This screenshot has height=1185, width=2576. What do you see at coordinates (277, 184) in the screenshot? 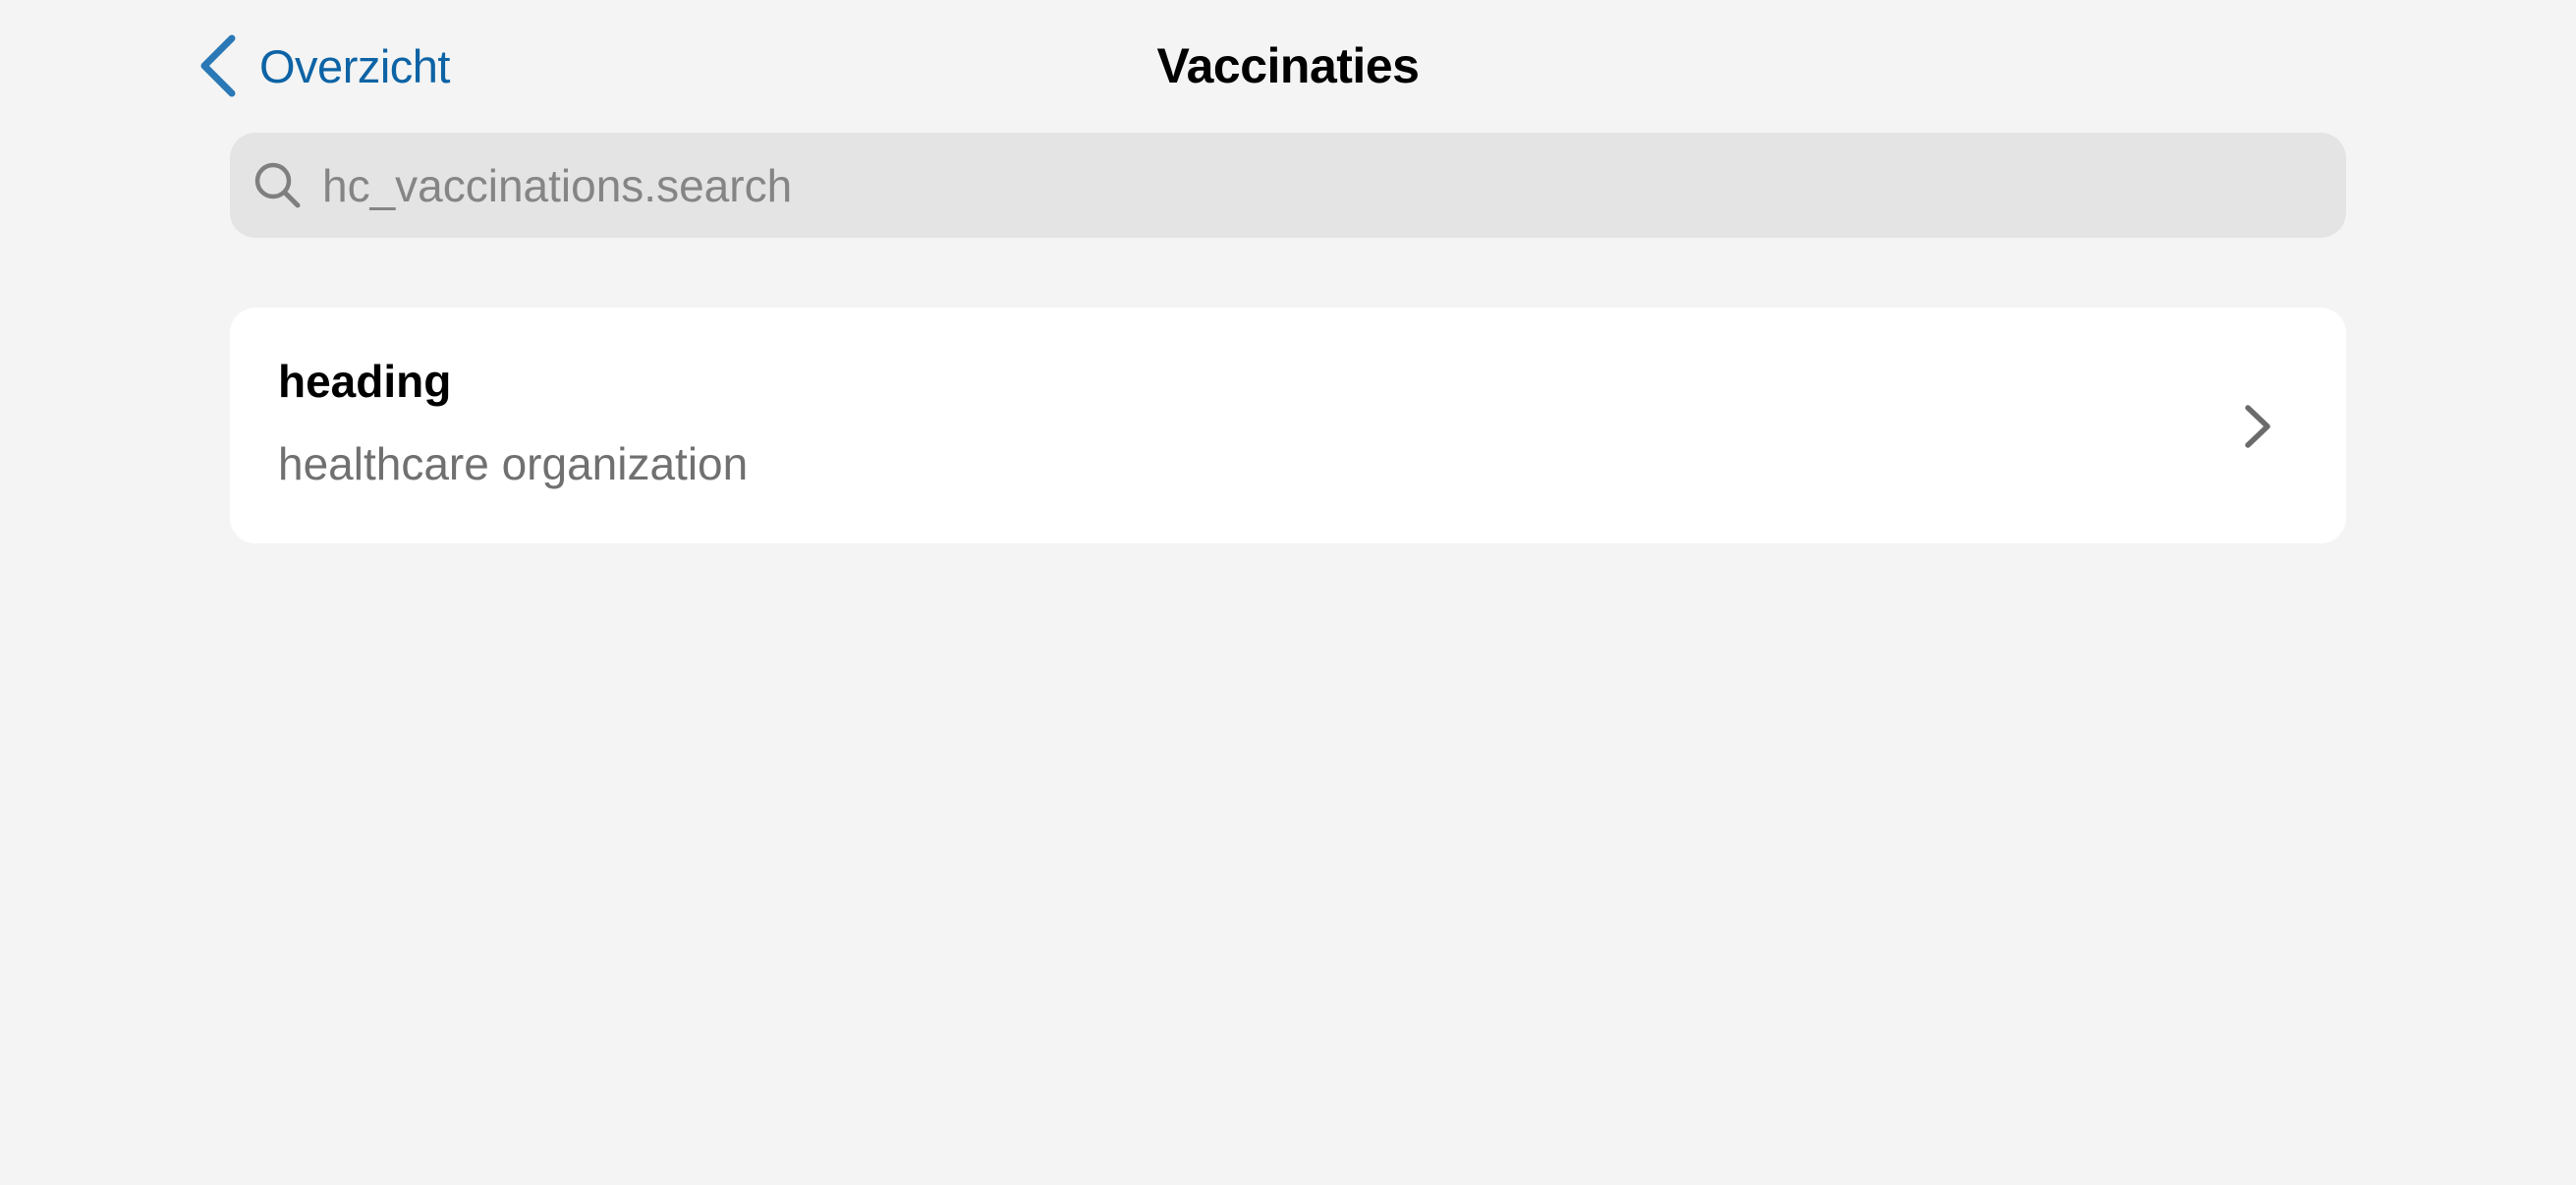
I see `search-icon` at bounding box center [277, 184].